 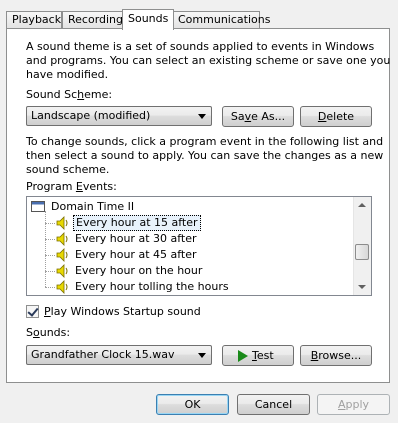 What do you see at coordinates (122, 312) in the screenshot?
I see `startup-sound-label: Play Windows Startup sound` at bounding box center [122, 312].